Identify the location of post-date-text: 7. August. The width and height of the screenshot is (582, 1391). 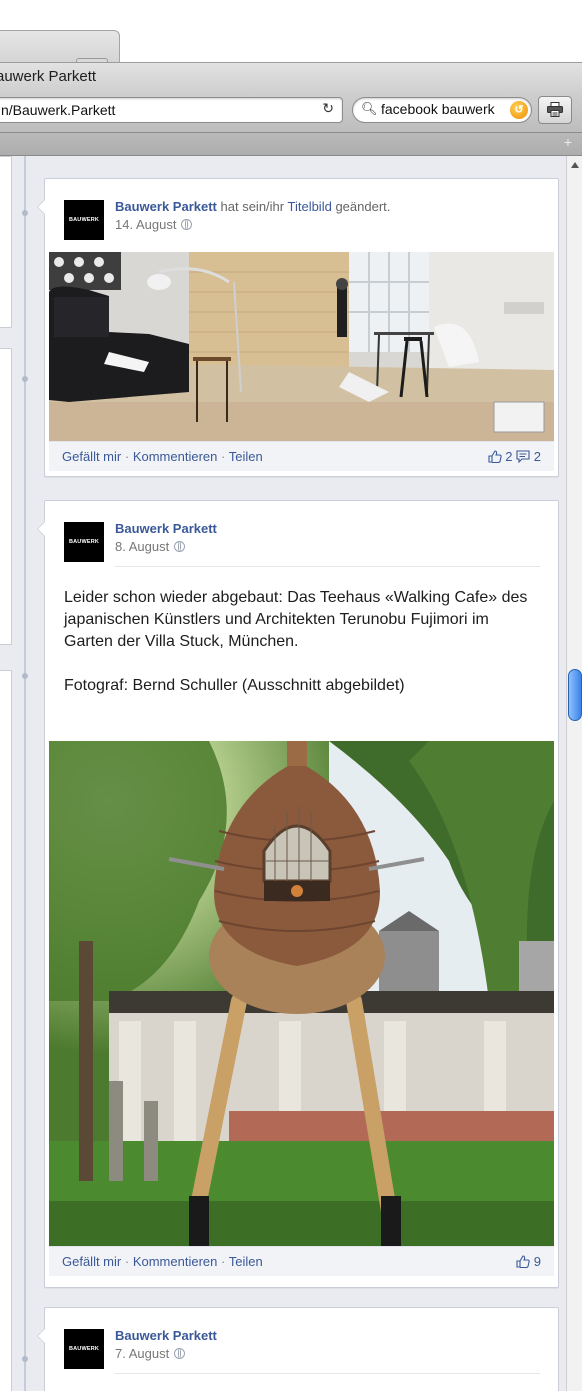
(142, 1353).